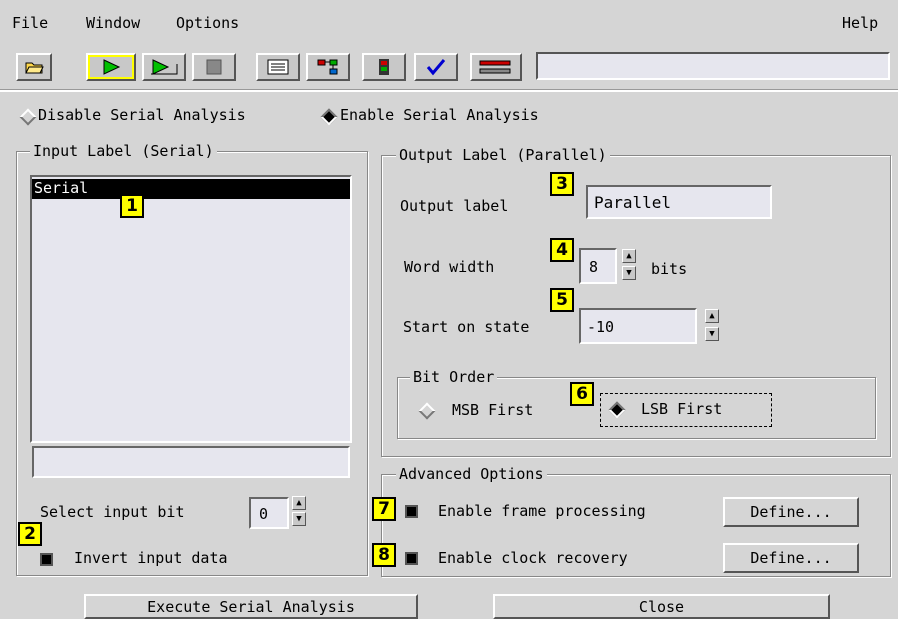 The image size is (898, 619). I want to click on start-on-state-field: -10, so click(638, 326).